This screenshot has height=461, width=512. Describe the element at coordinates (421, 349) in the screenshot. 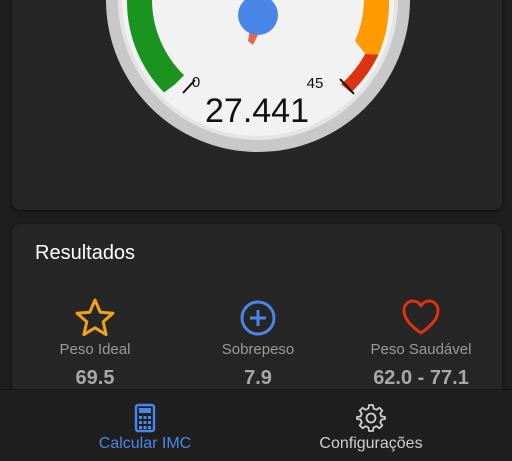

I see `metric-healthy-weight-label: Peso Saudável` at that location.